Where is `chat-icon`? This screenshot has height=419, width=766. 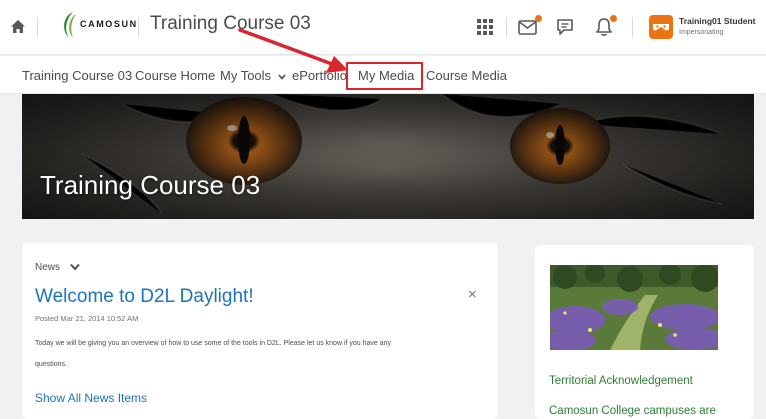
chat-icon is located at coordinates (565, 27).